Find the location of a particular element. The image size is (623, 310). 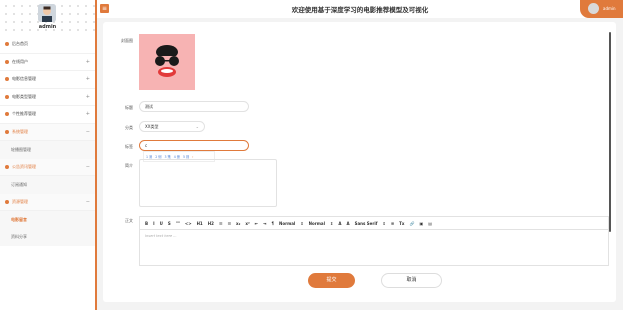

toolbar-button: x₂ is located at coordinates (238, 223).